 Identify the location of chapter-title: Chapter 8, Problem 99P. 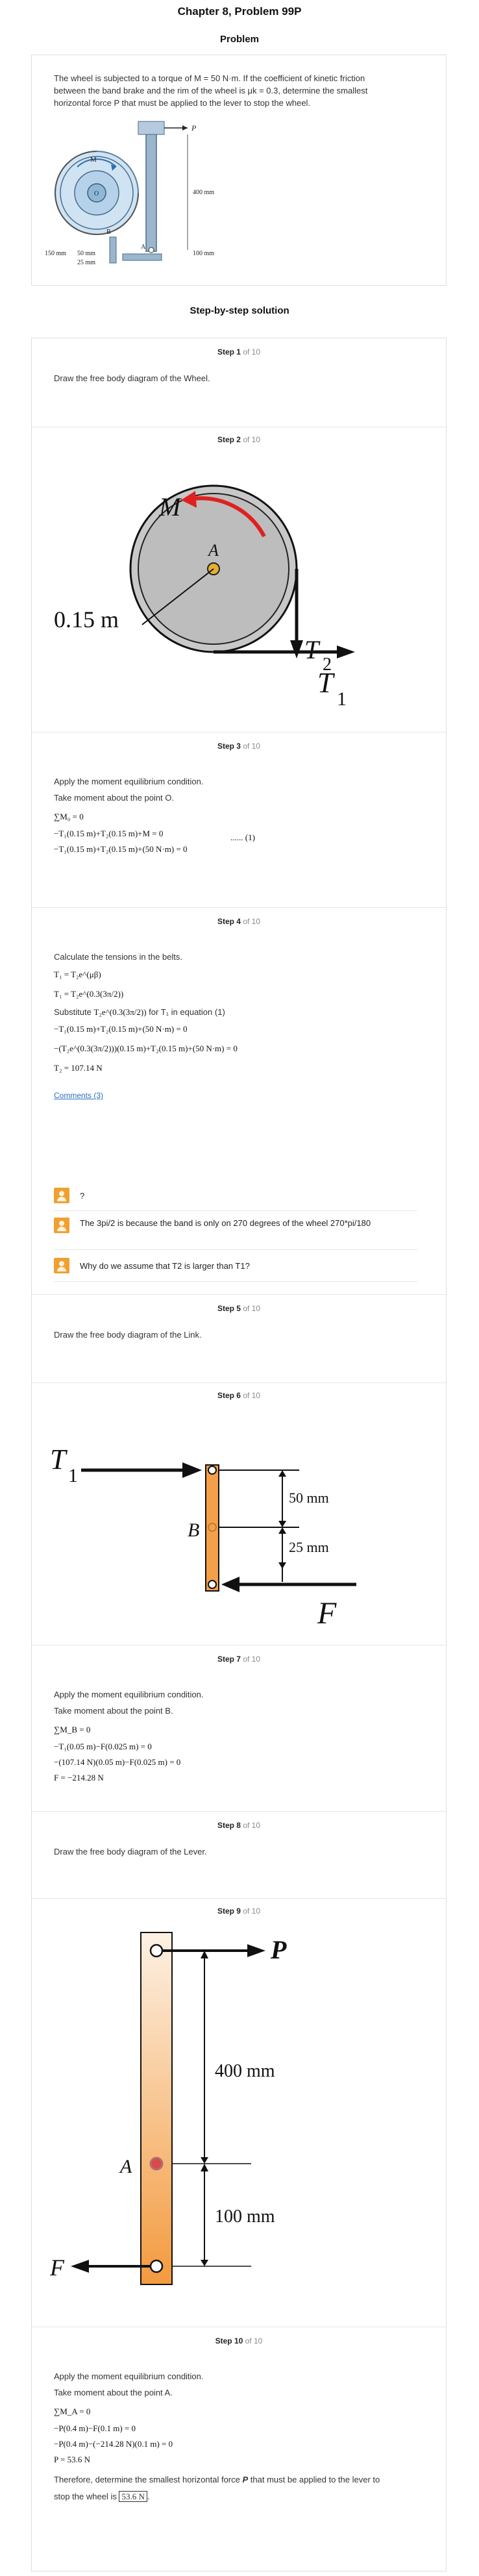
(239, 11).